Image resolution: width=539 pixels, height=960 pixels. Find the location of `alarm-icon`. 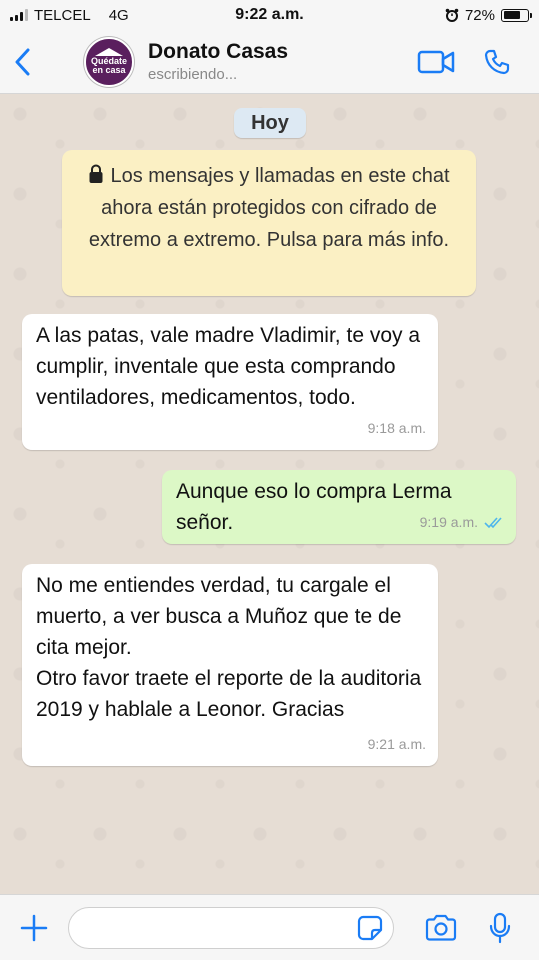

alarm-icon is located at coordinates (452, 15).